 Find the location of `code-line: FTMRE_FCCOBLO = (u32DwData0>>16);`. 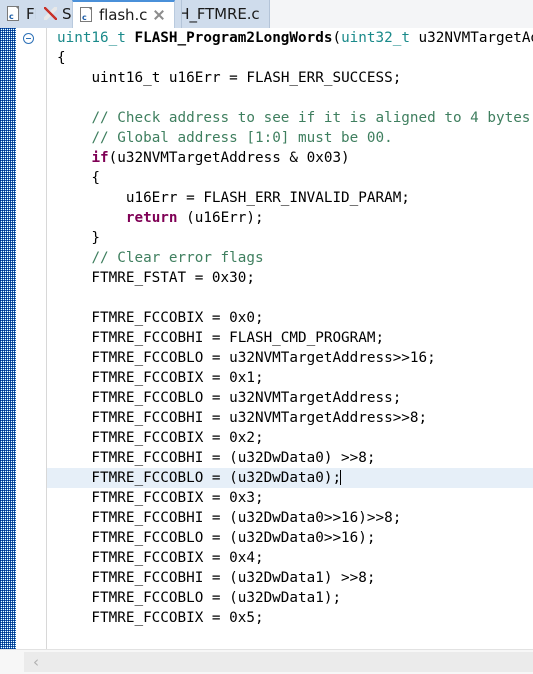

code-line: FTMRE_FCCOBLO = (u32DwData0>>16); is located at coordinates (290, 538).